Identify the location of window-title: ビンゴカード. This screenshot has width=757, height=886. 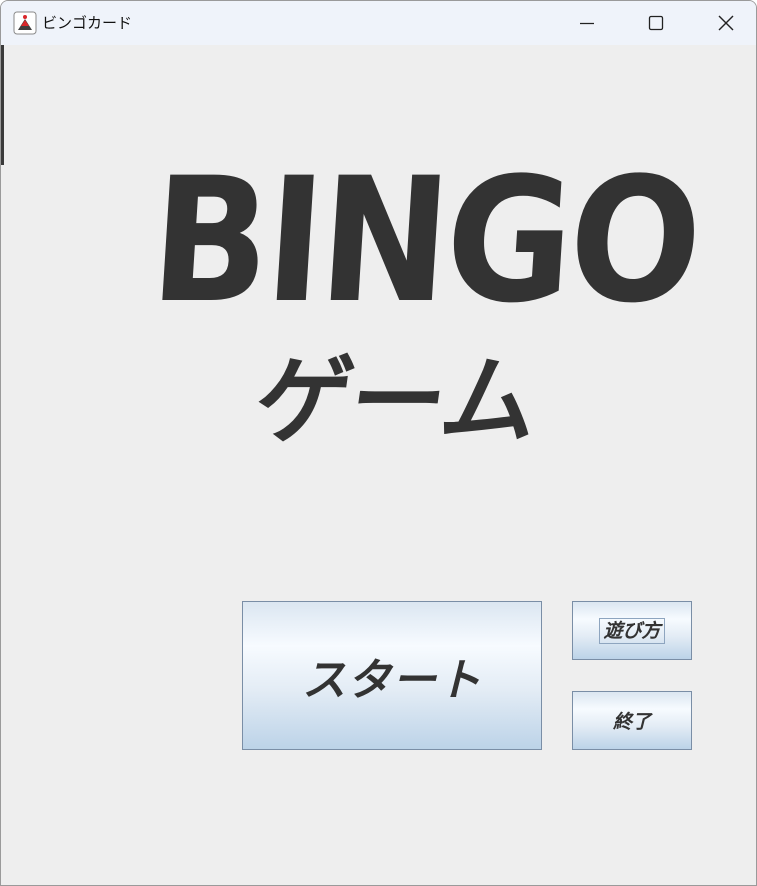
(87, 23).